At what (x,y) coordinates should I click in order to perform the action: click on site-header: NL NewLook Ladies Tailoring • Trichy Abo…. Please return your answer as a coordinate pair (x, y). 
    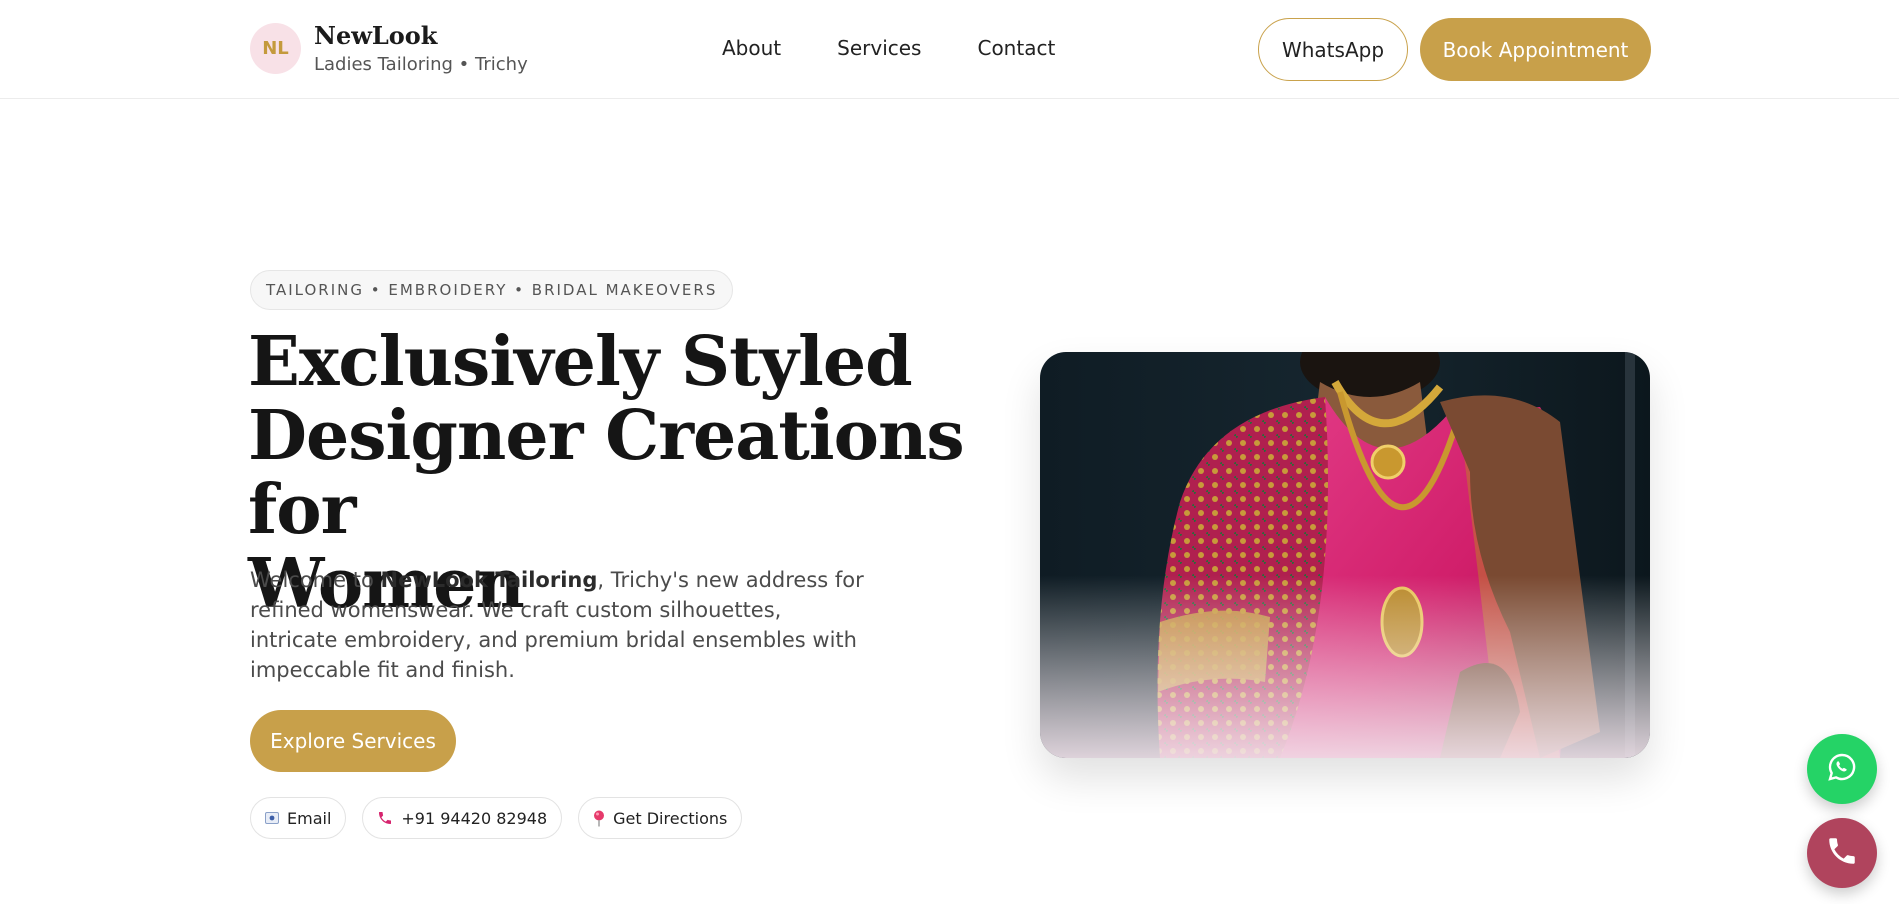
    Looking at the image, I should click on (949, 49).